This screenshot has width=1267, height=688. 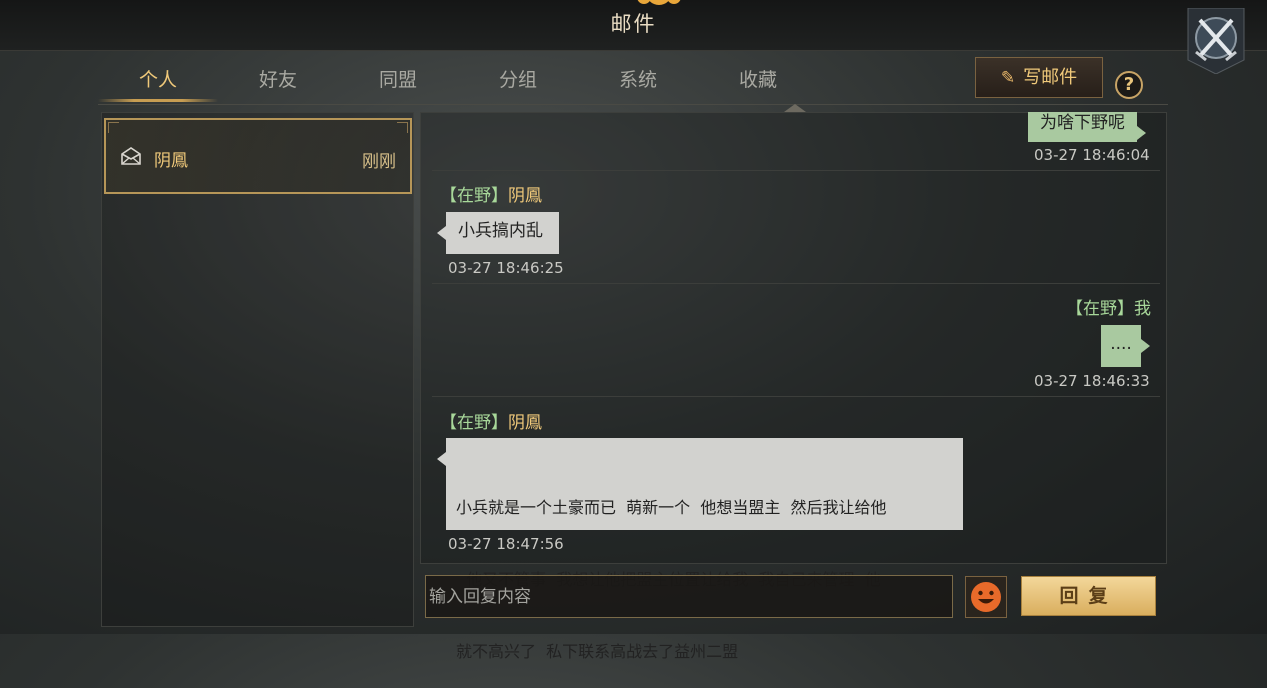 I want to click on tab-personal: 个人, so click(x=158, y=81).